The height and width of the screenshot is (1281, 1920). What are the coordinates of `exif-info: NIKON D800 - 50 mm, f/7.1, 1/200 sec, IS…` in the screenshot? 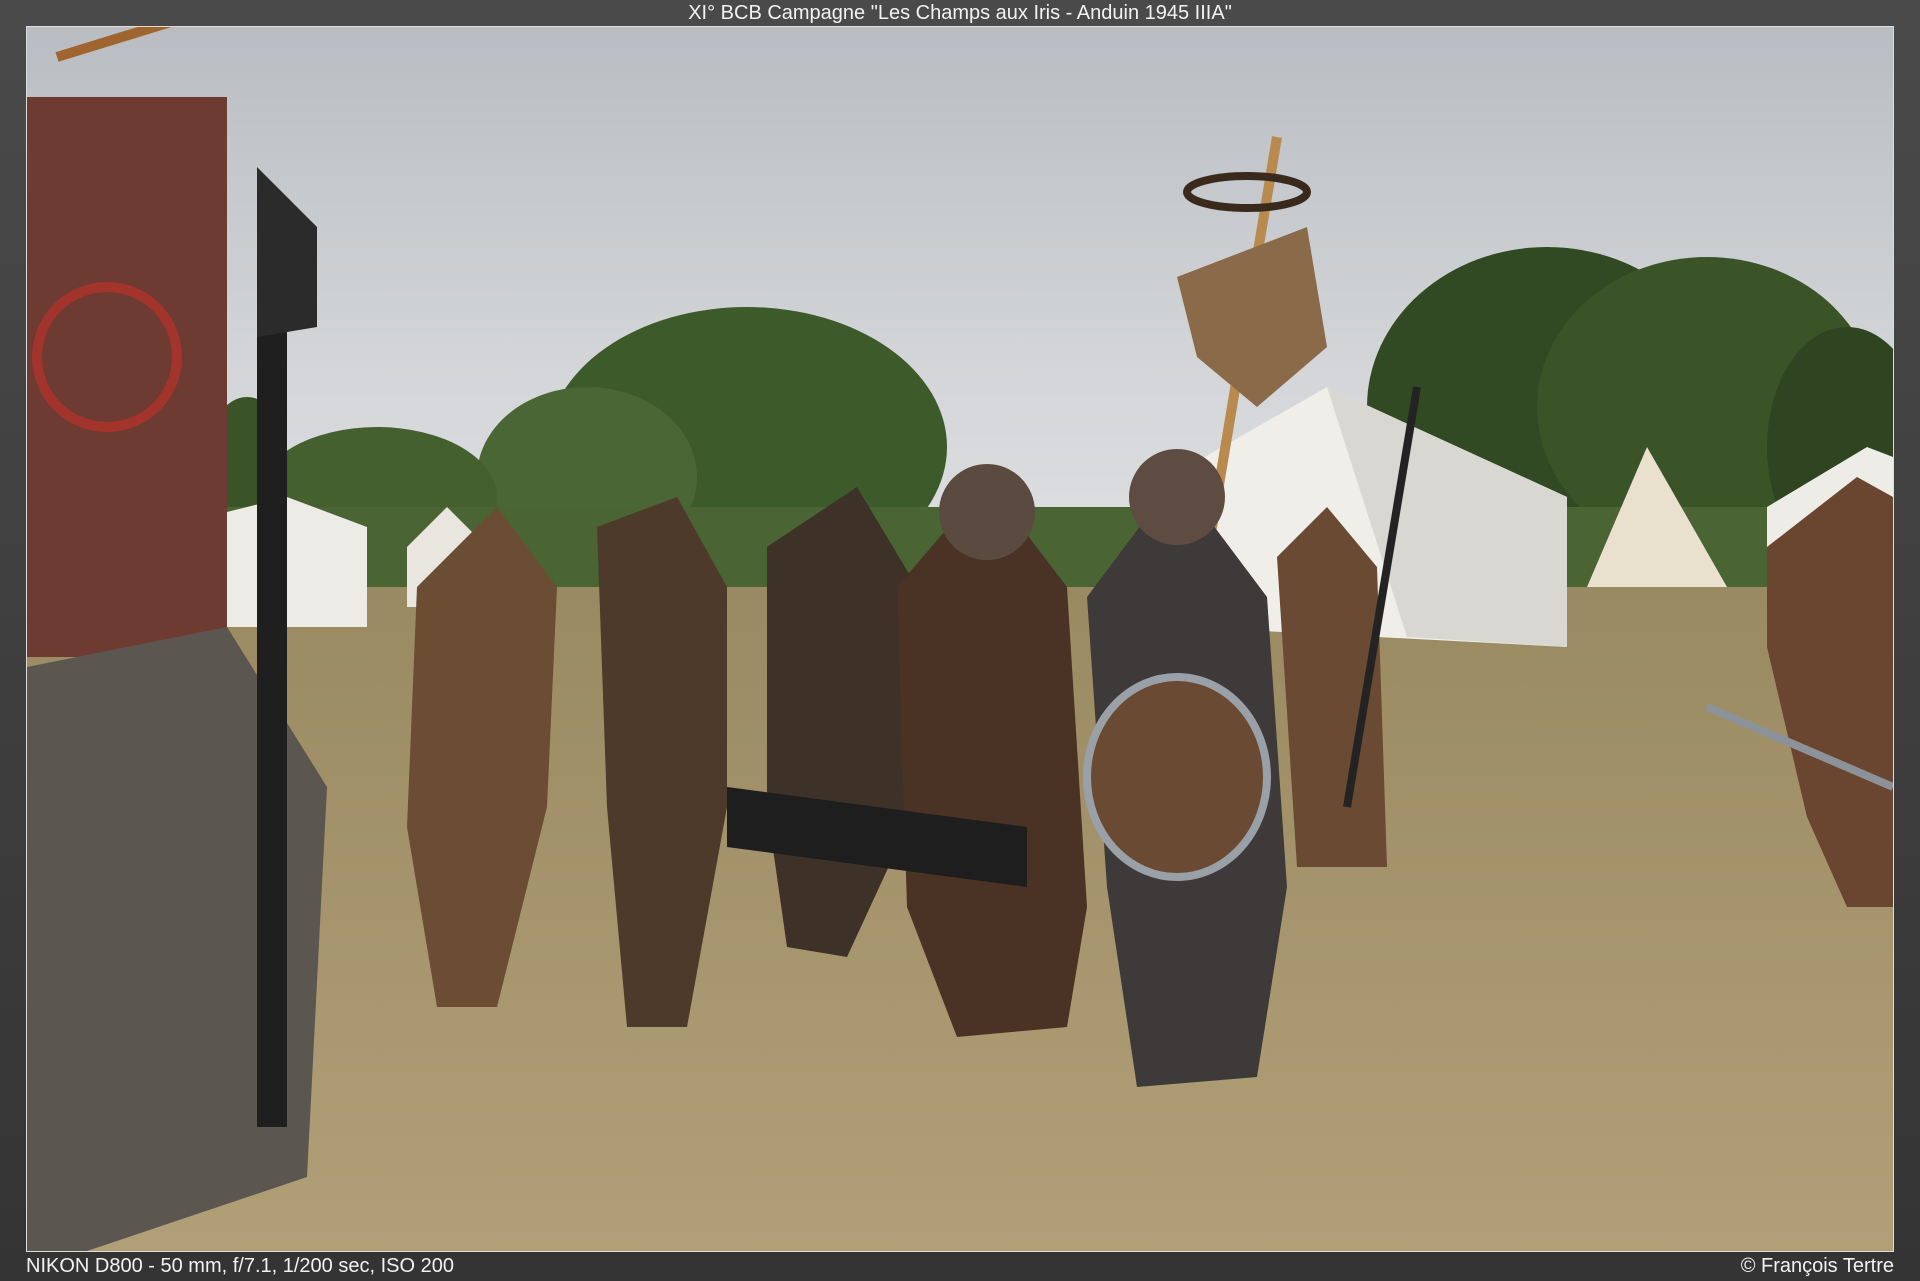 It's located at (240, 1266).